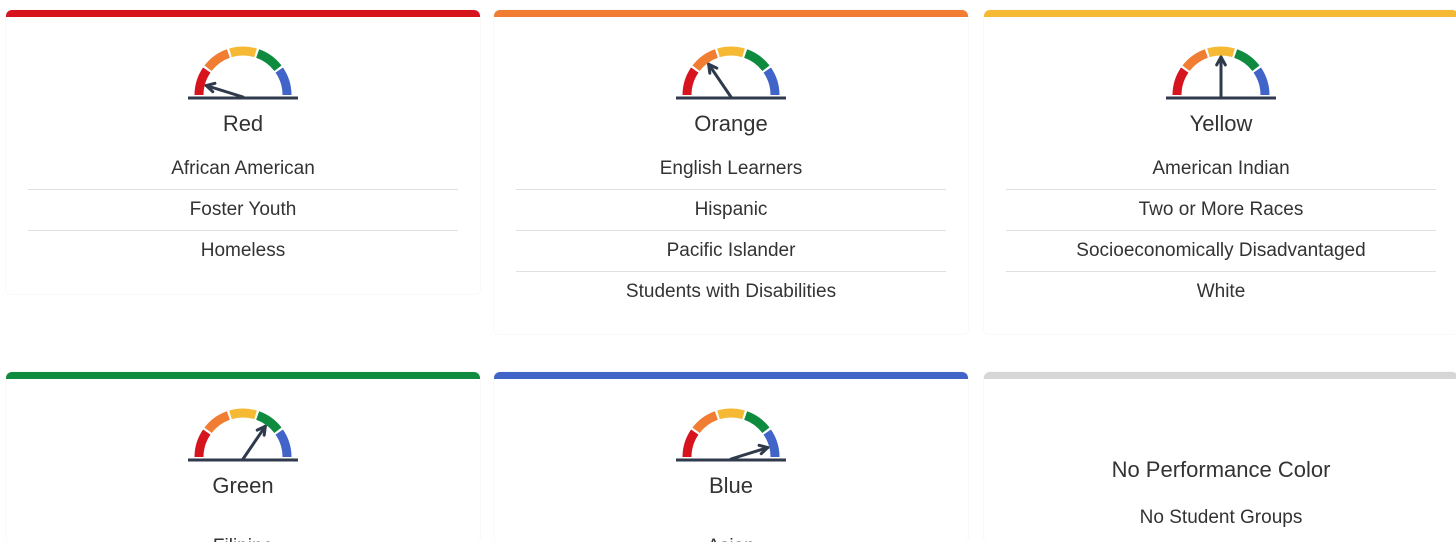  I want to click on card-green: Green Filipino, so click(243, 457).